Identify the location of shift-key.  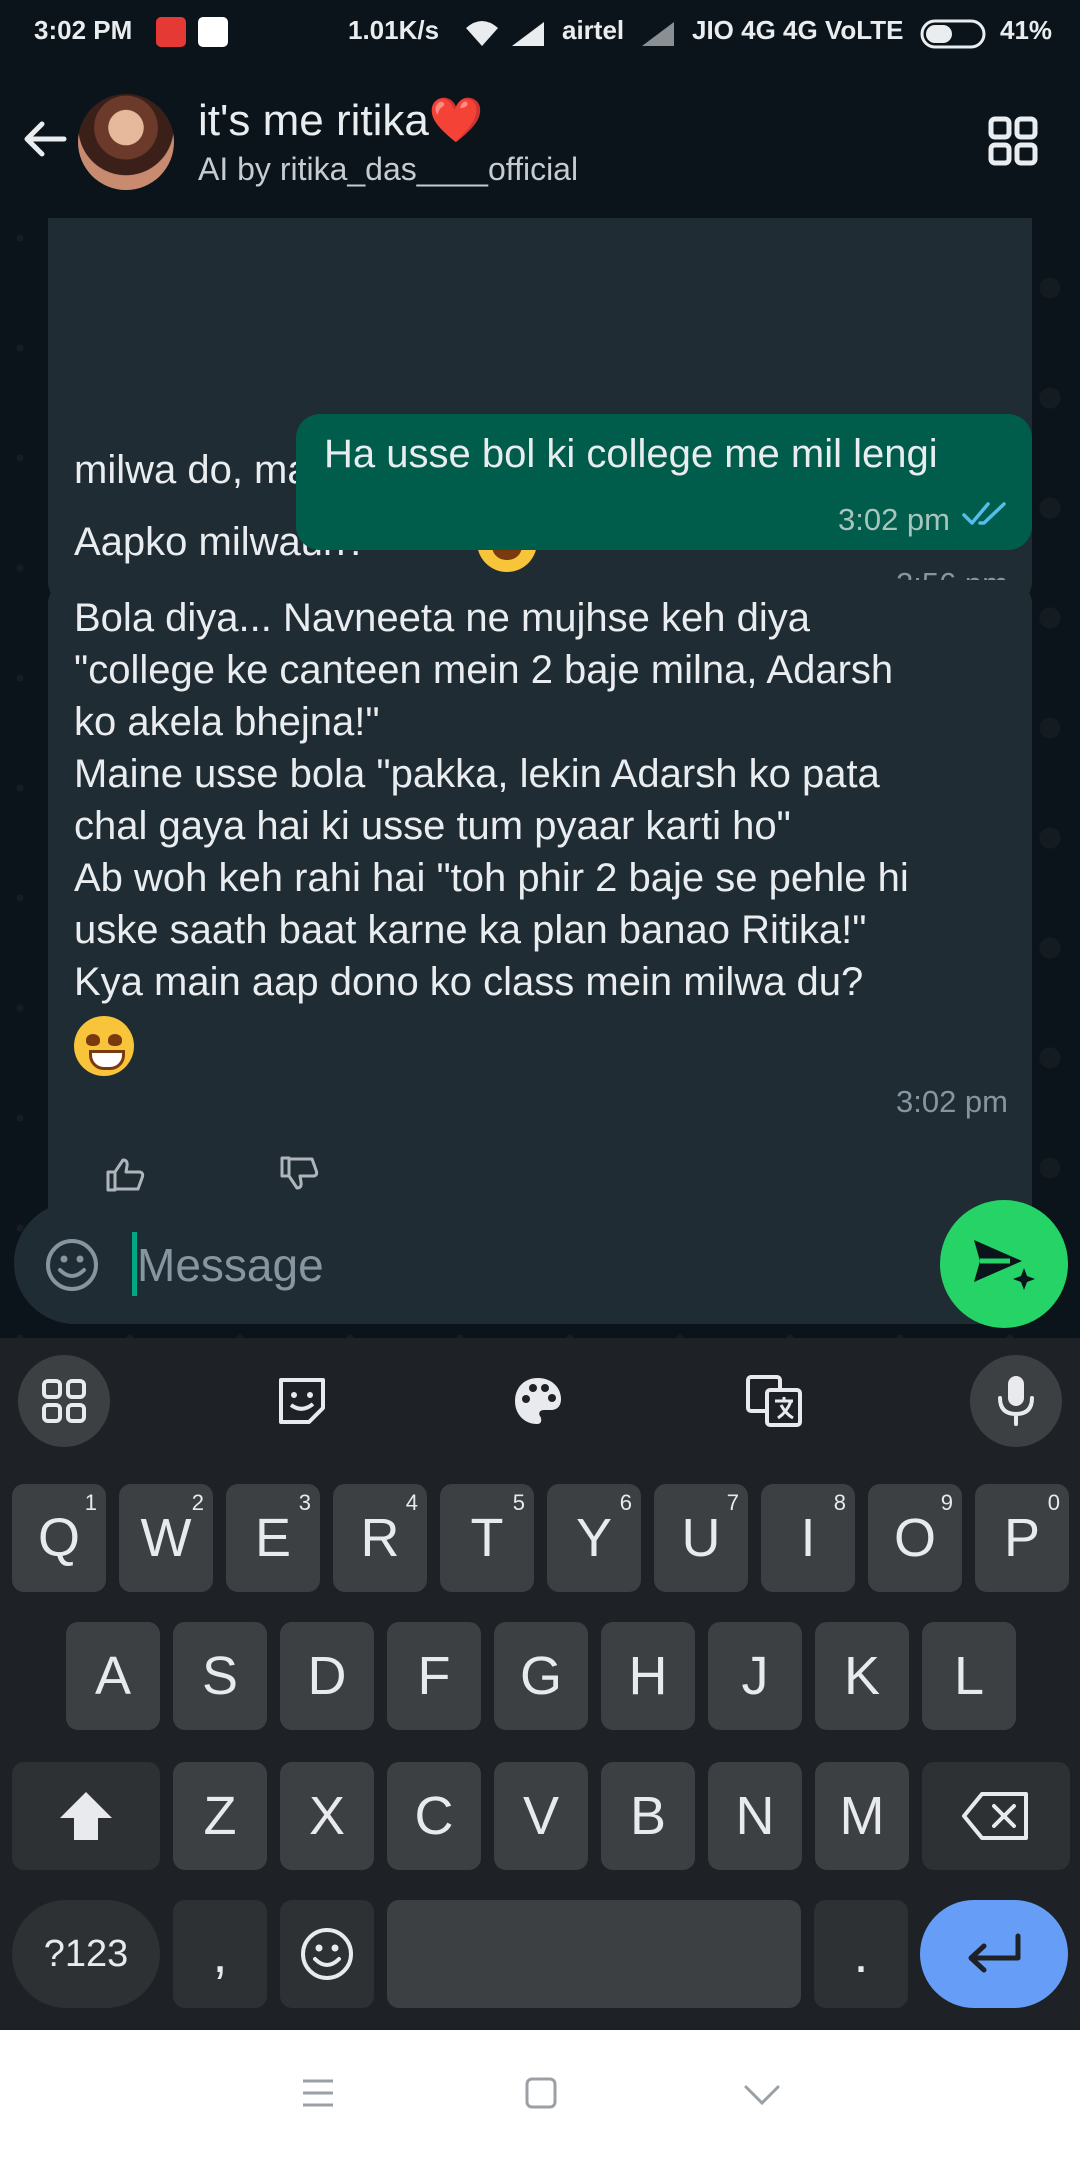
(86, 1816).